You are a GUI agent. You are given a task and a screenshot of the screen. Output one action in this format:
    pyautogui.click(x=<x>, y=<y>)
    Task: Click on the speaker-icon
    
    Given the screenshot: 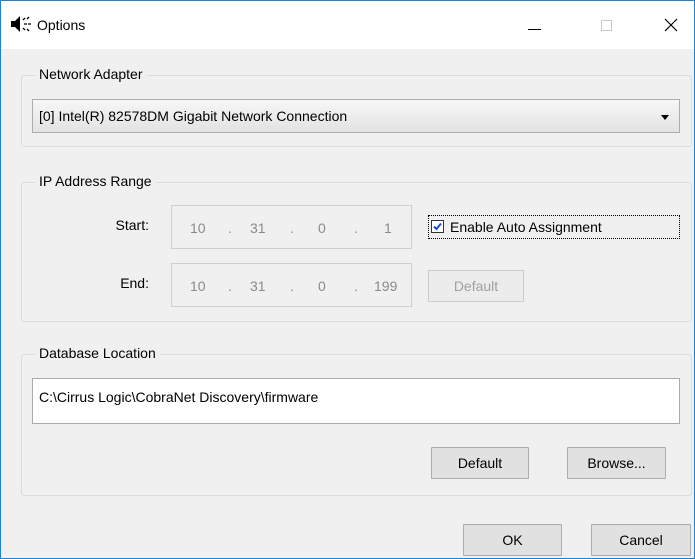 What is the action you would take?
    pyautogui.click(x=21, y=24)
    